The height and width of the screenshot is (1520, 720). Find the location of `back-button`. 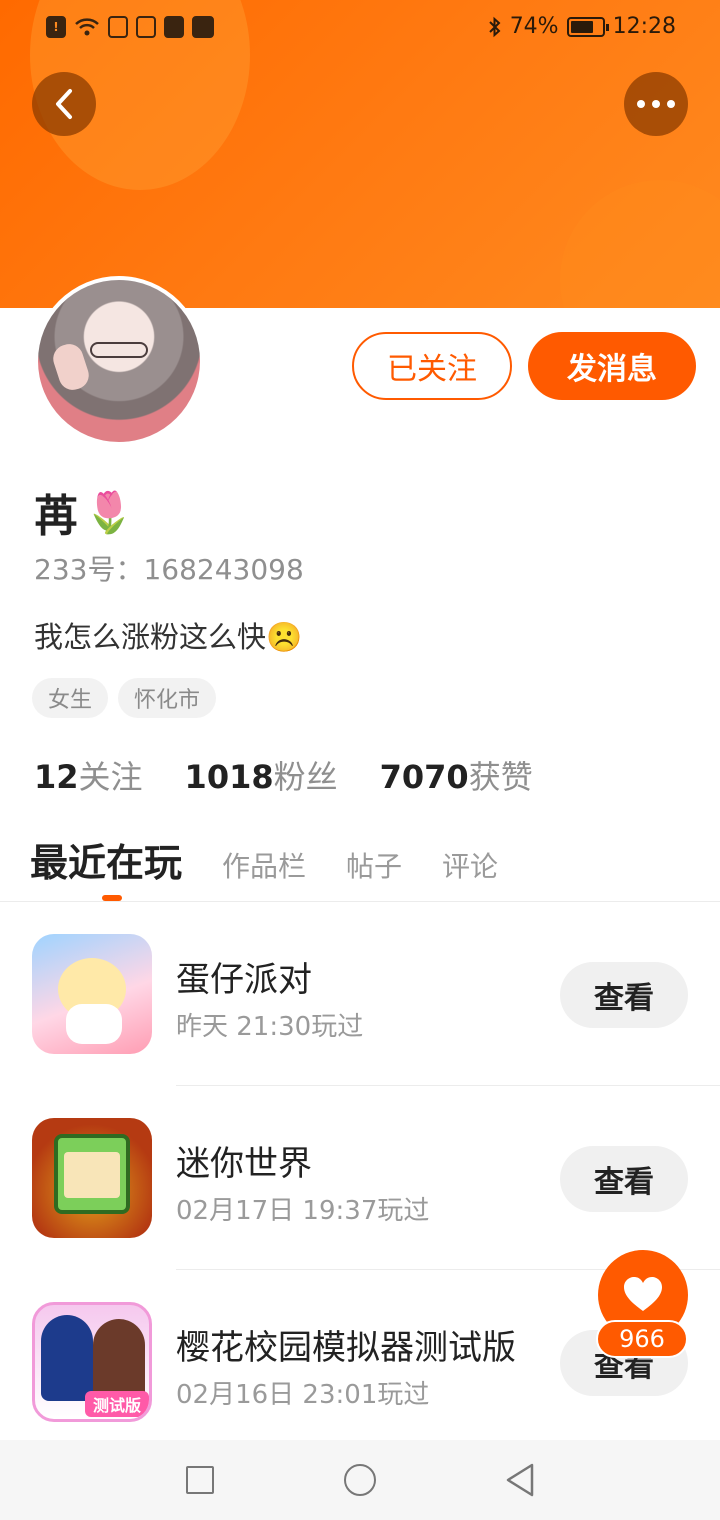

back-button is located at coordinates (64, 104).